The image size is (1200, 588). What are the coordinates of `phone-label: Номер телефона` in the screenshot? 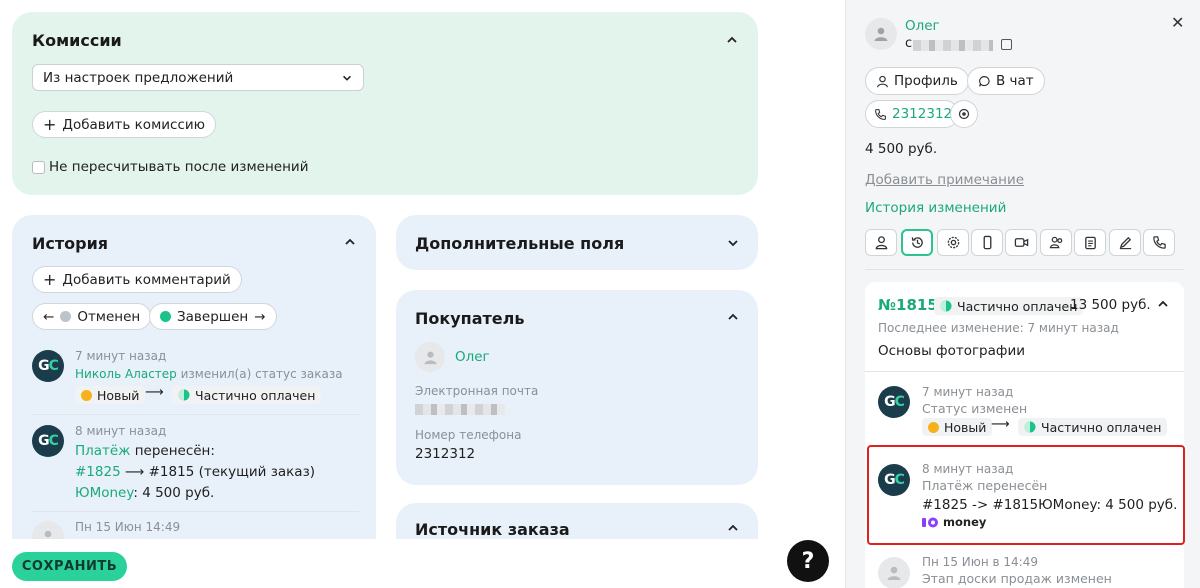 It's located at (468, 435).